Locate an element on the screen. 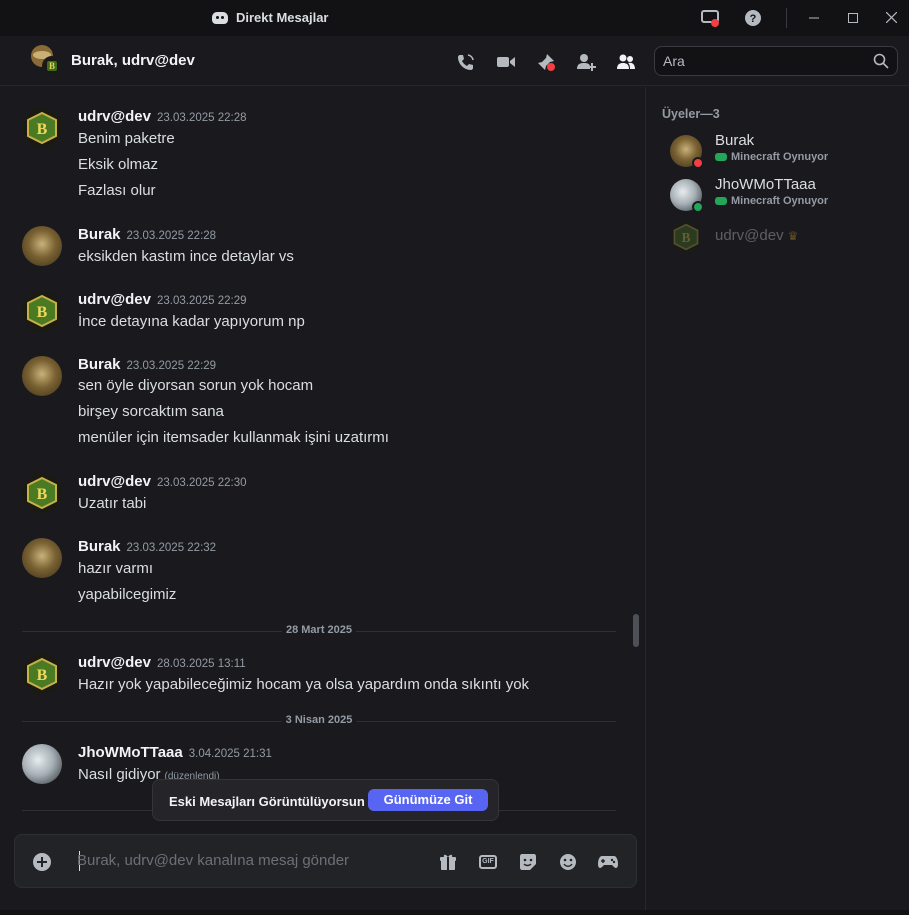 This screenshot has height=915, width=909. message-text: İnce detayına kadar yapıyorum np is located at coordinates (191, 321).